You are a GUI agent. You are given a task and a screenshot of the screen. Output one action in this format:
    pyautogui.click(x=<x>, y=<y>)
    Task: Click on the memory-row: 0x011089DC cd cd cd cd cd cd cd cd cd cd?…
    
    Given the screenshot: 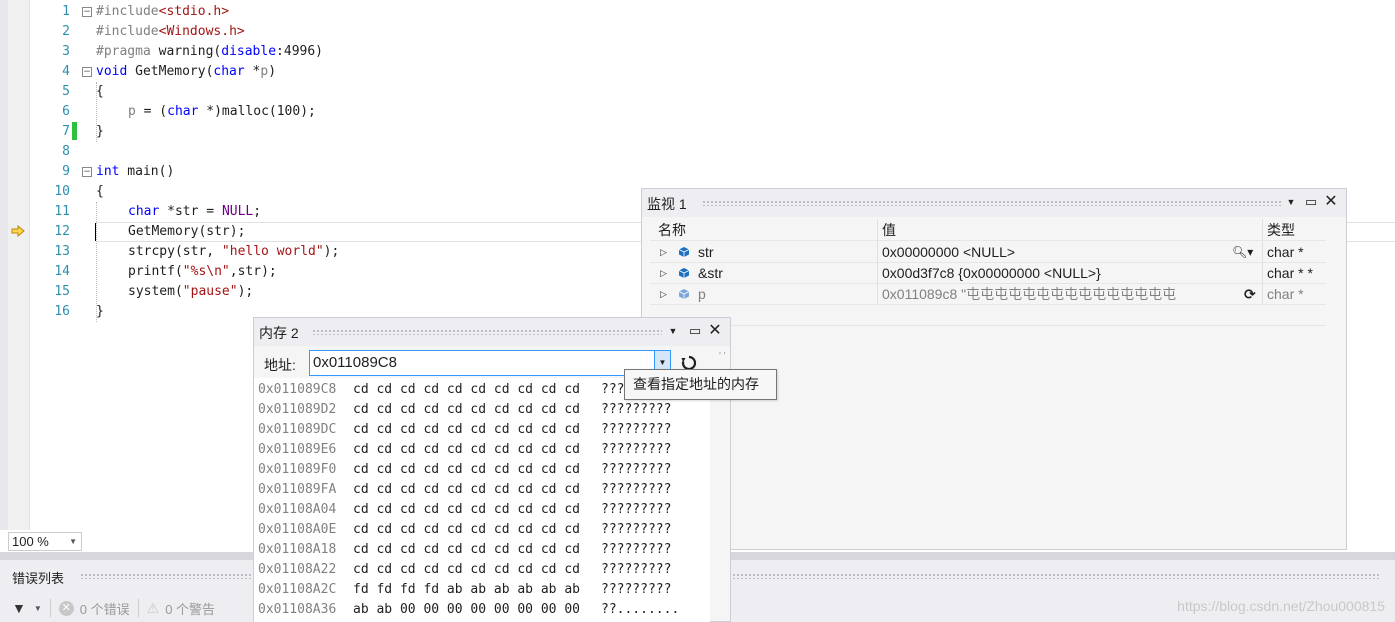 What is the action you would take?
    pyautogui.click(x=482, y=430)
    